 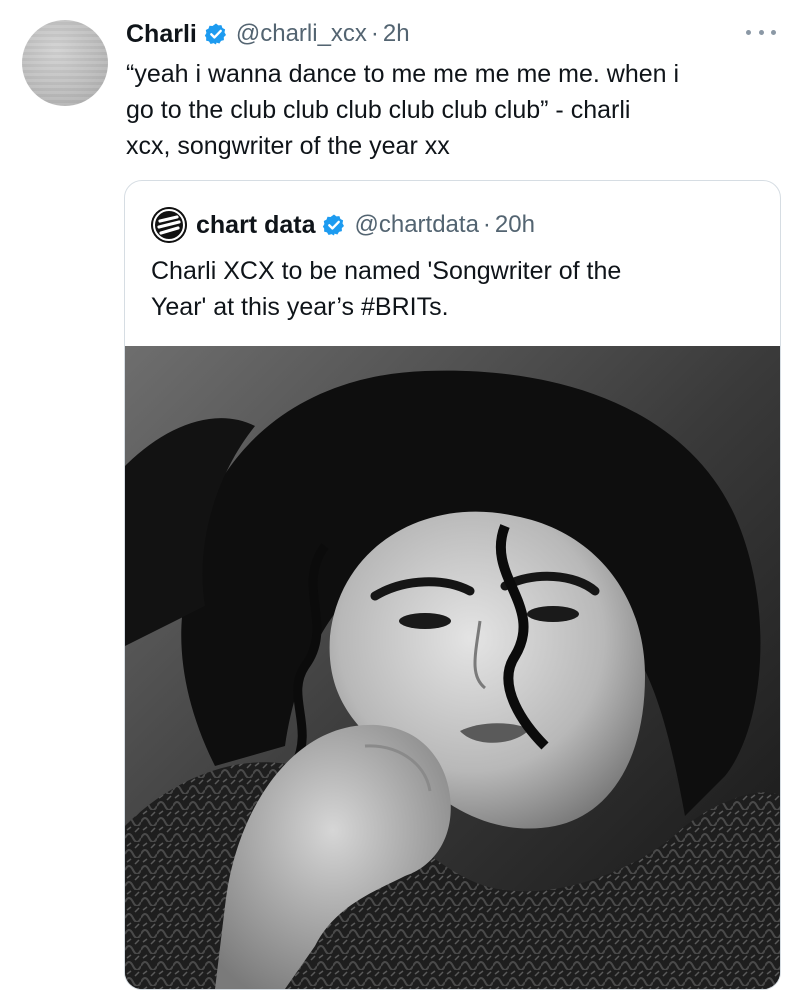 I want to click on author-handle: @charli_xcx, so click(x=301, y=34).